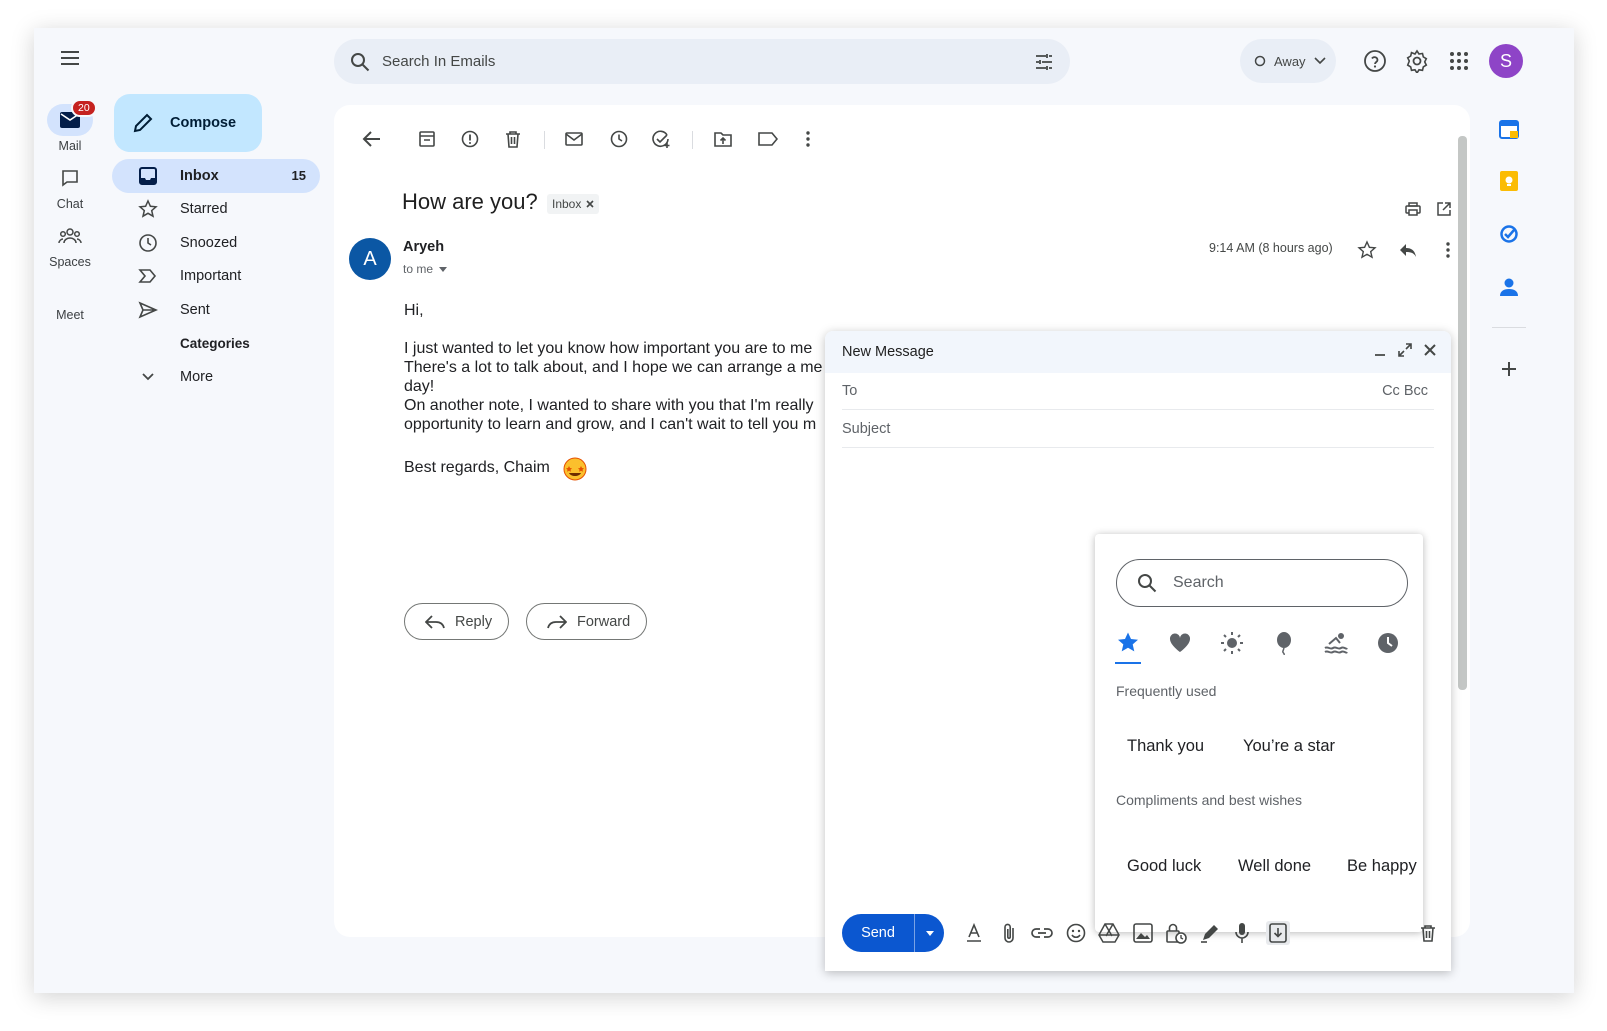 This screenshot has width=1607, height=1031. Describe the element at coordinates (1413, 209) in the screenshot. I see `print-icon` at that location.